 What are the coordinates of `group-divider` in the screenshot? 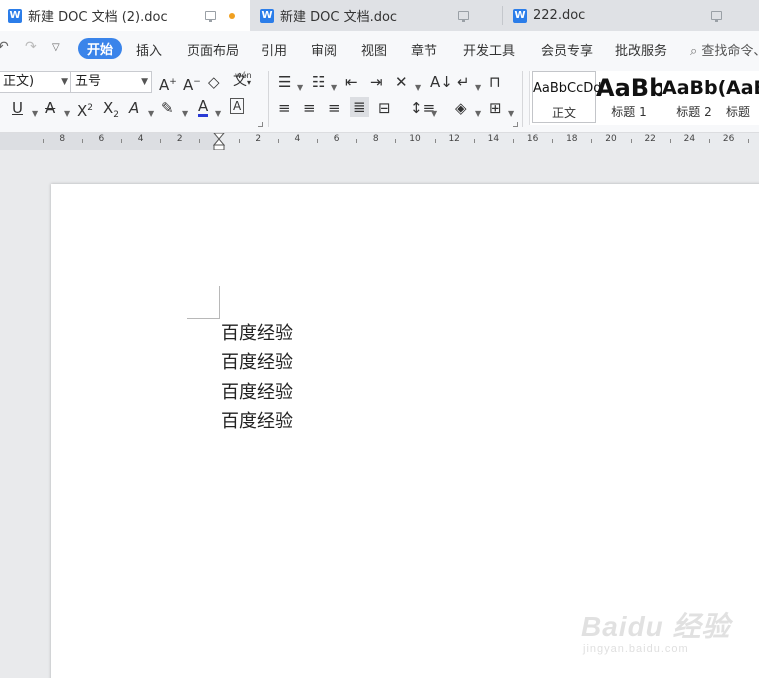 It's located at (522, 99).